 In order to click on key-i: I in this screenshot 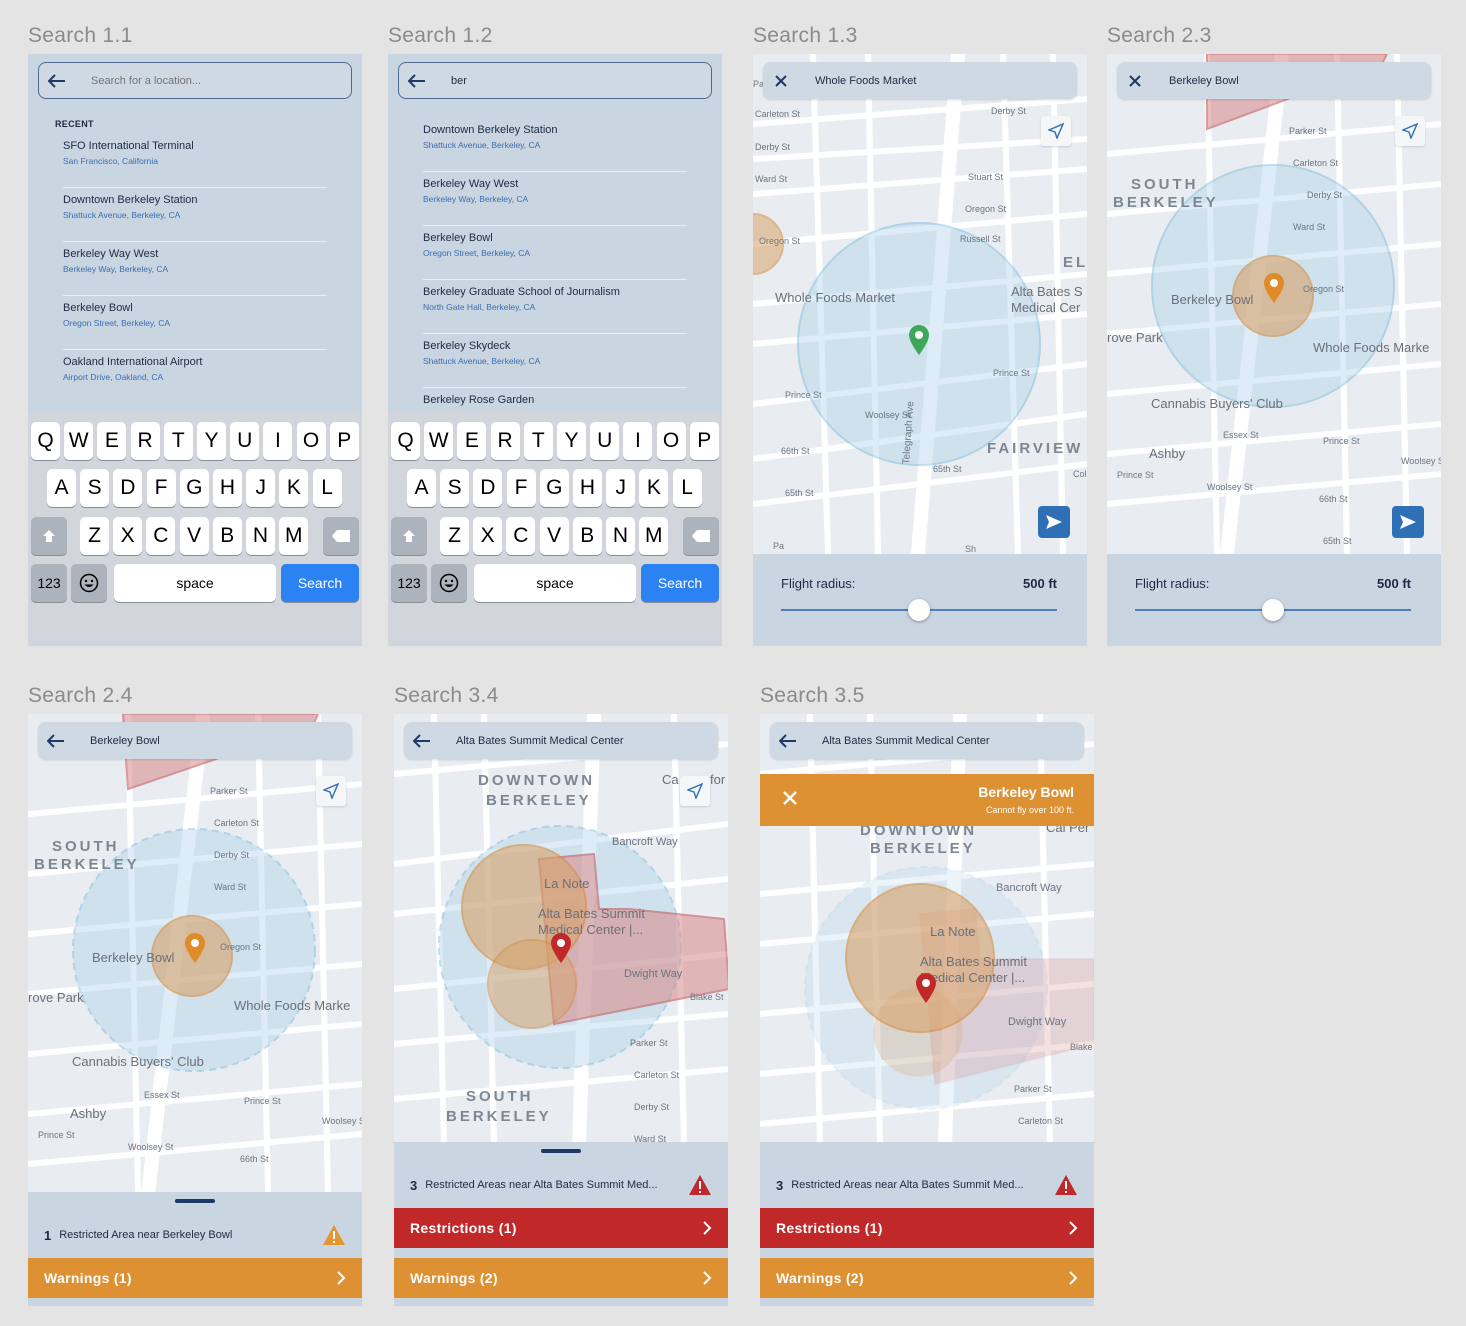, I will do `click(278, 441)`.